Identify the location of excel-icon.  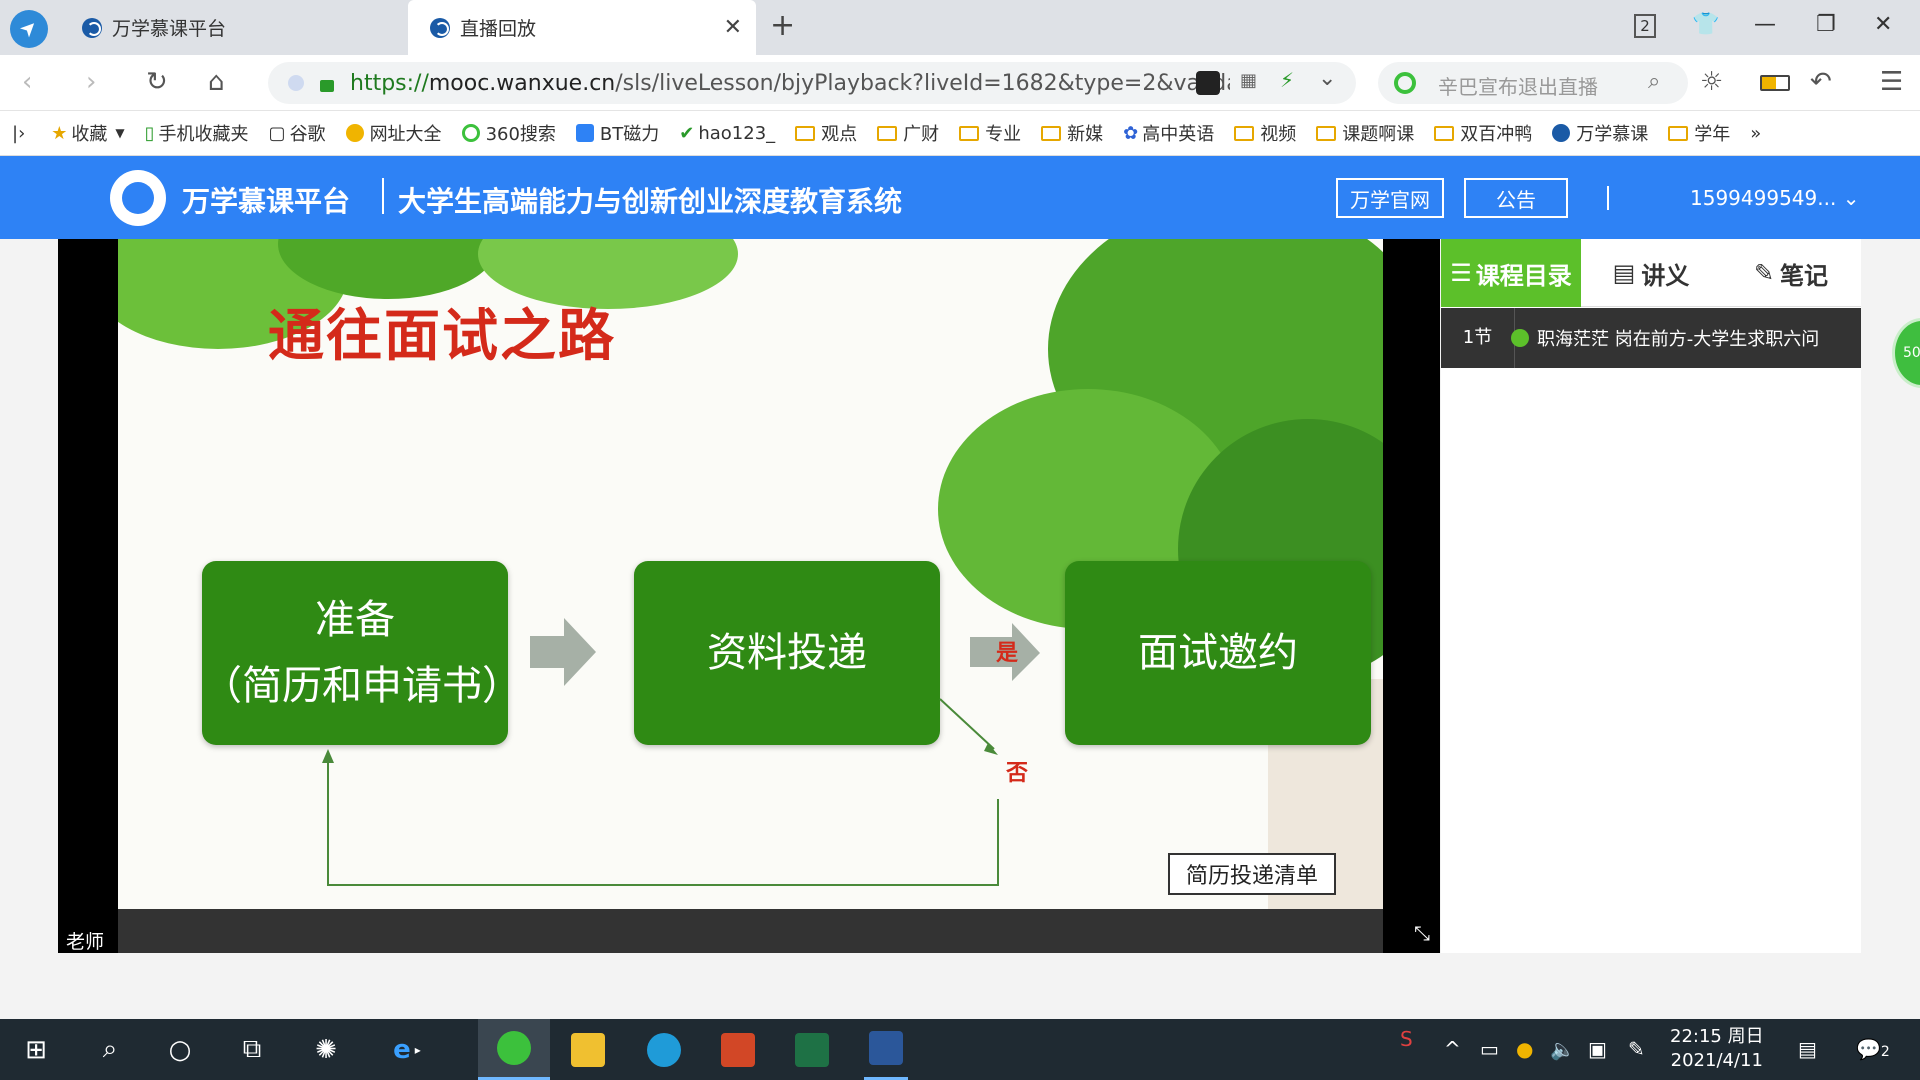
(812, 1049).